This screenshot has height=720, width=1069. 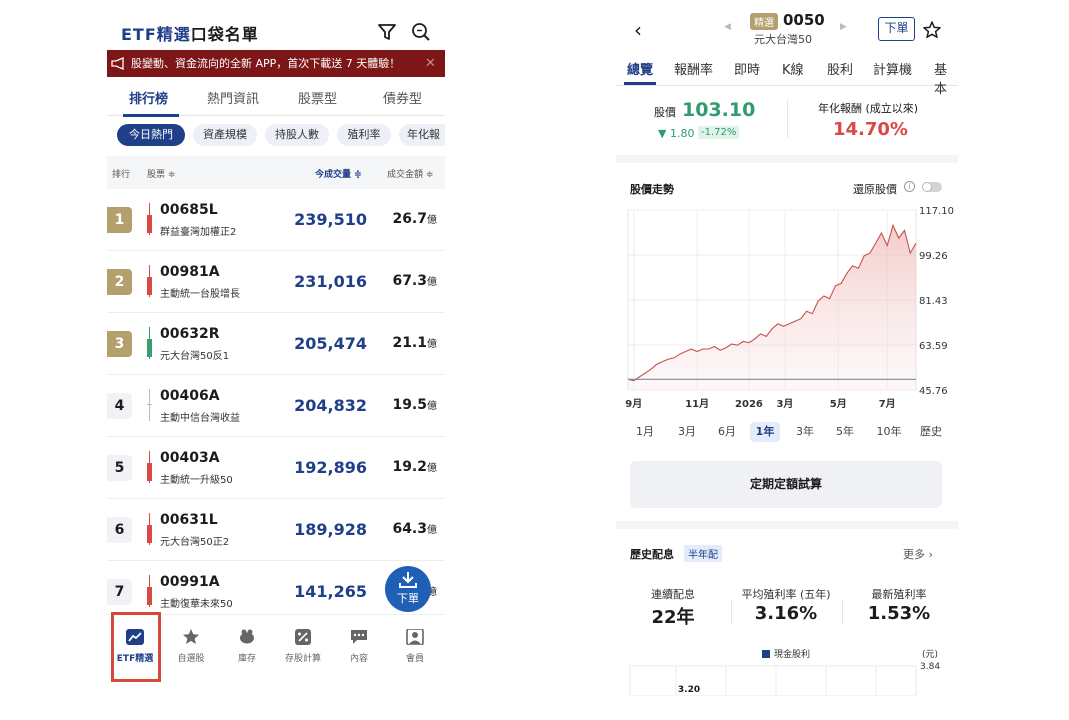 What do you see at coordinates (933, 301) in the screenshot?
I see `y-tick-label: 81.43` at bounding box center [933, 301].